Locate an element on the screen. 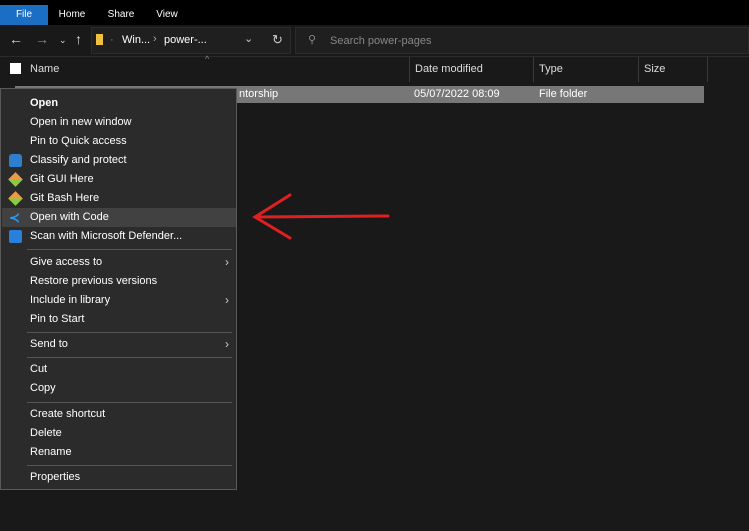 This screenshot has height=531, width=749. address-dropdown-icon: ⌄ is located at coordinates (248, 38).